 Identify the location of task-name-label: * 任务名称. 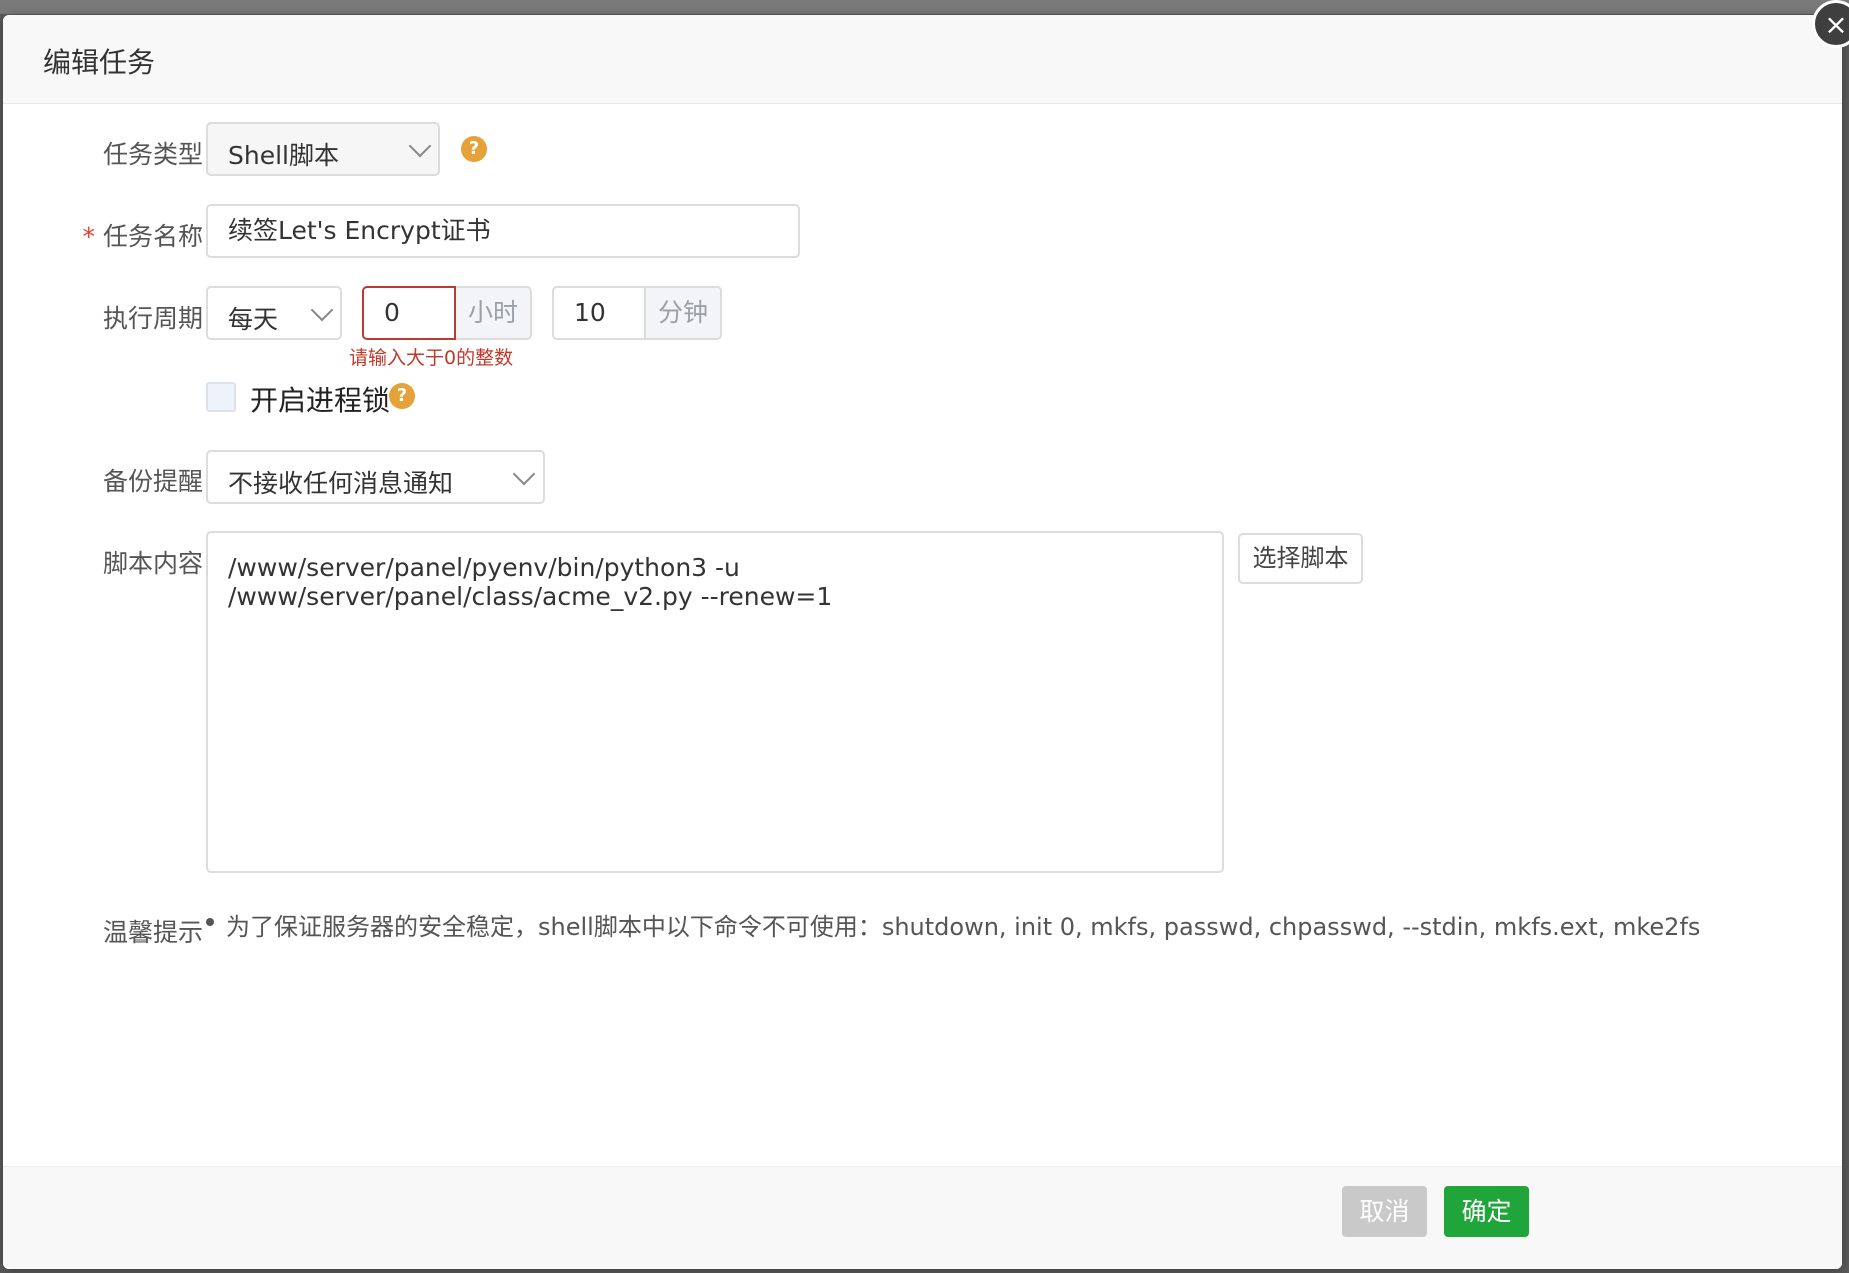
(103, 235).